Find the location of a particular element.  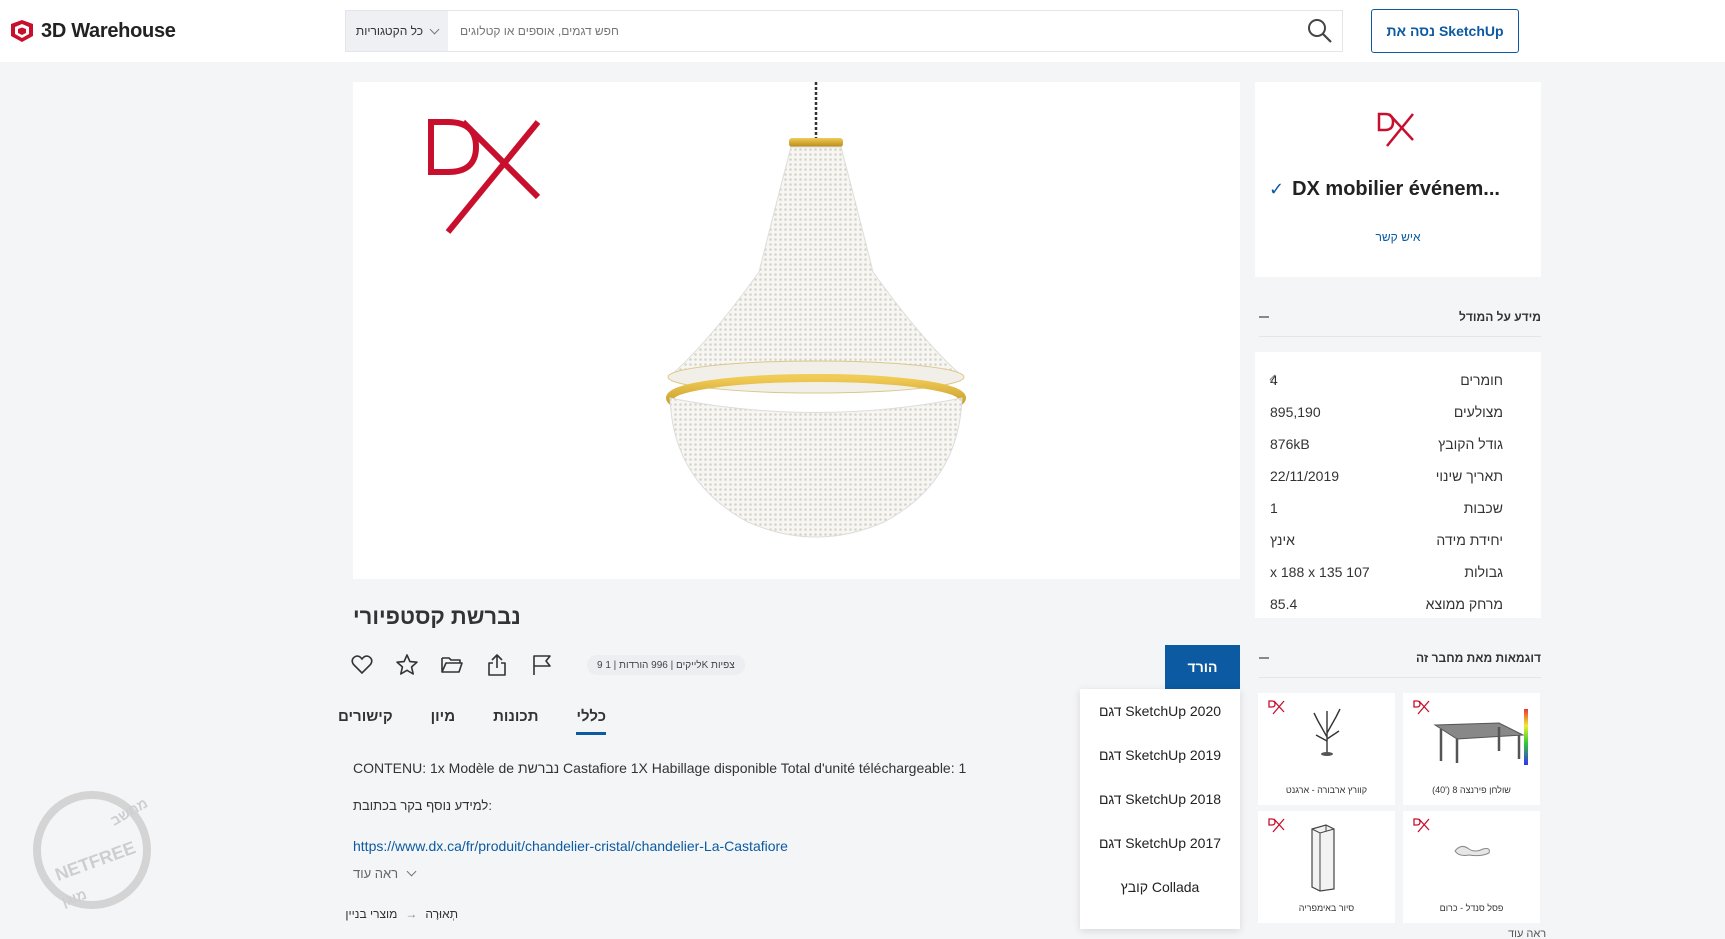

breadcrumb: תְאוּרָה → מוצרי בניין is located at coordinates (401, 914).